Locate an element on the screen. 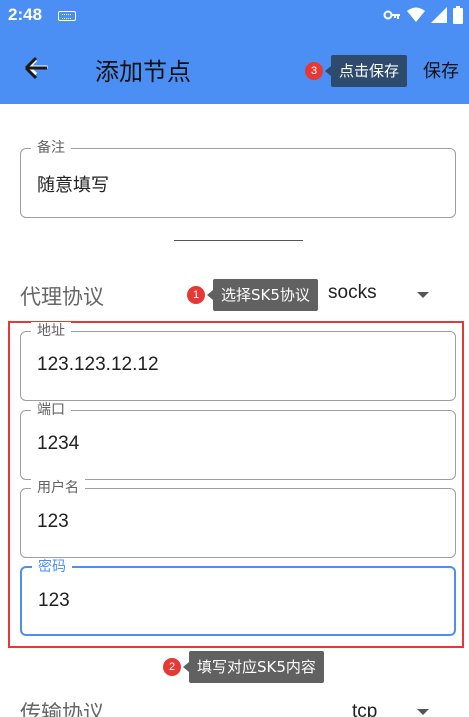  port-field: 端口 1234 is located at coordinates (238, 440).